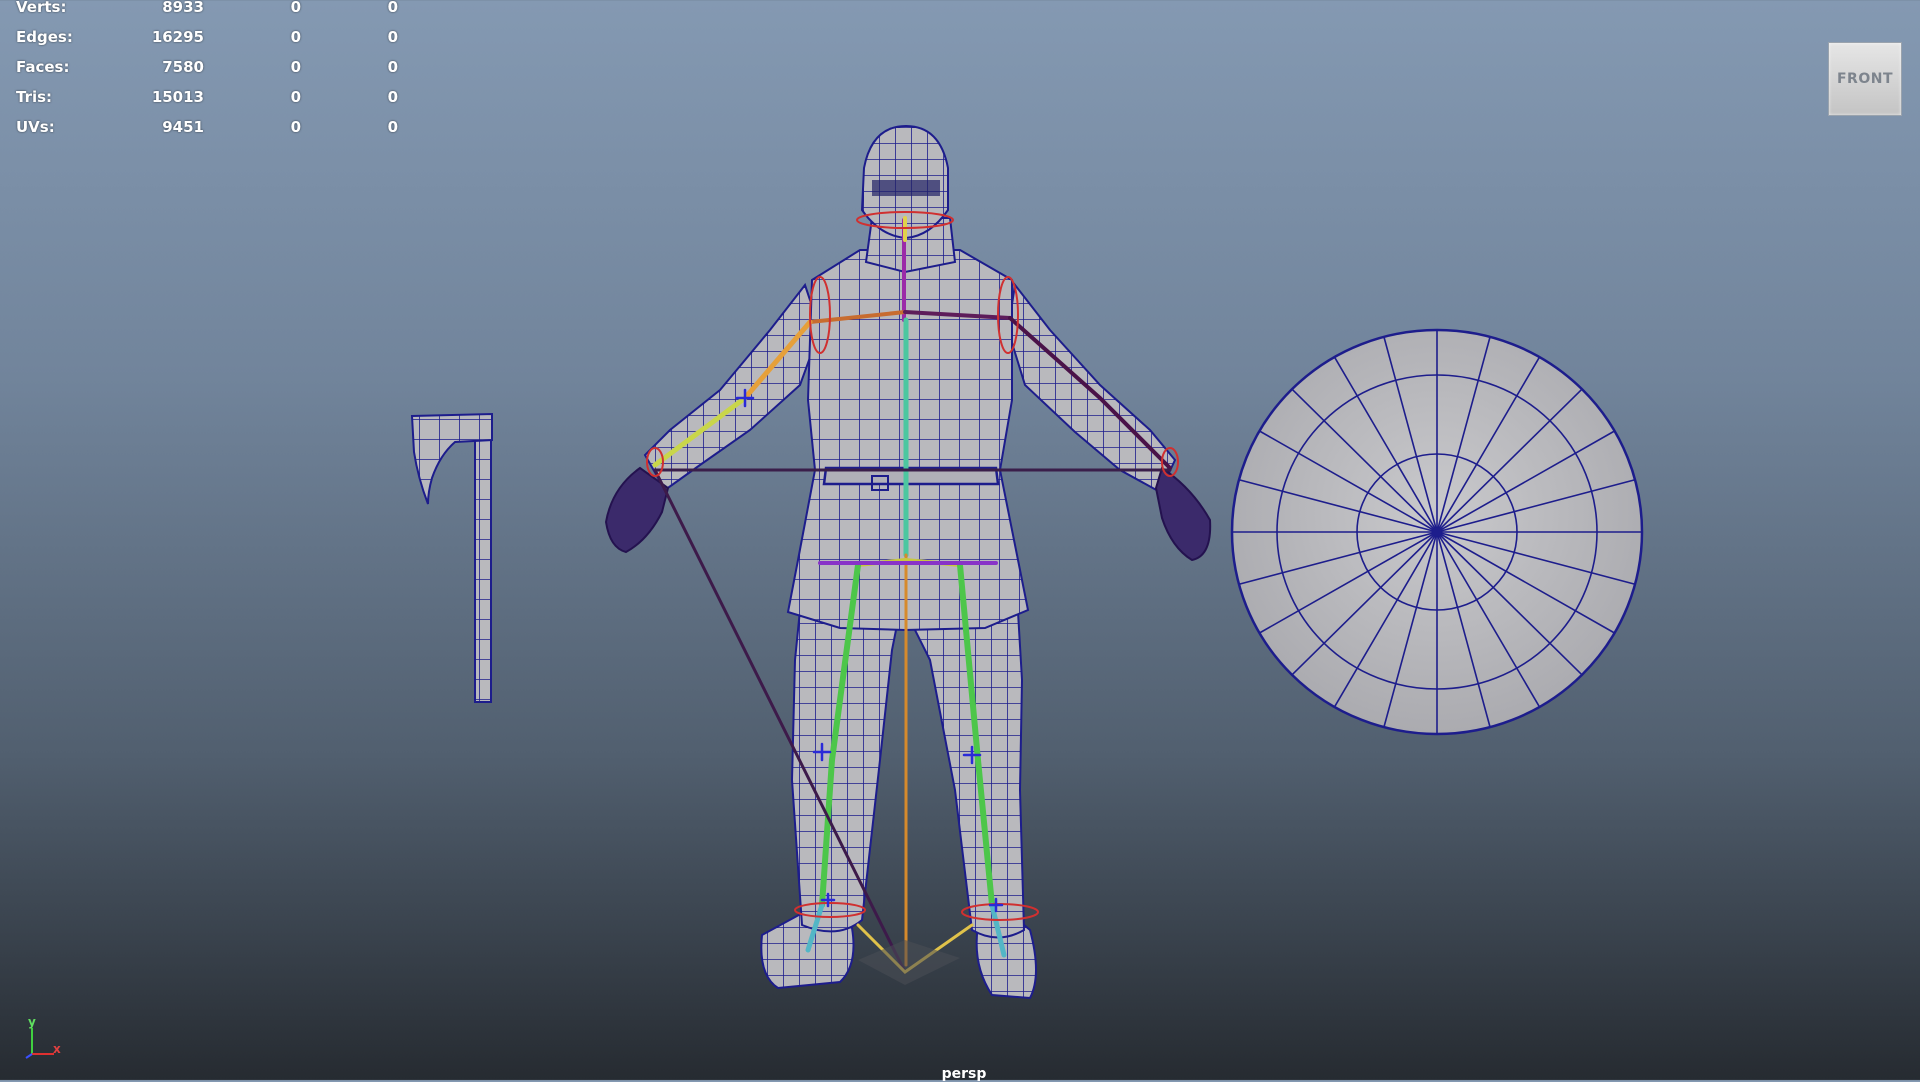  What do you see at coordinates (451, 557) in the screenshot?
I see `axe-mesh` at bounding box center [451, 557].